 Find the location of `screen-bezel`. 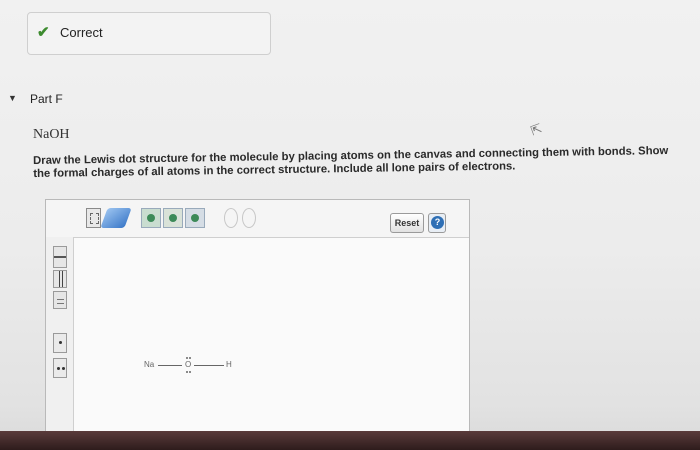

screen-bezel is located at coordinates (350, 440).